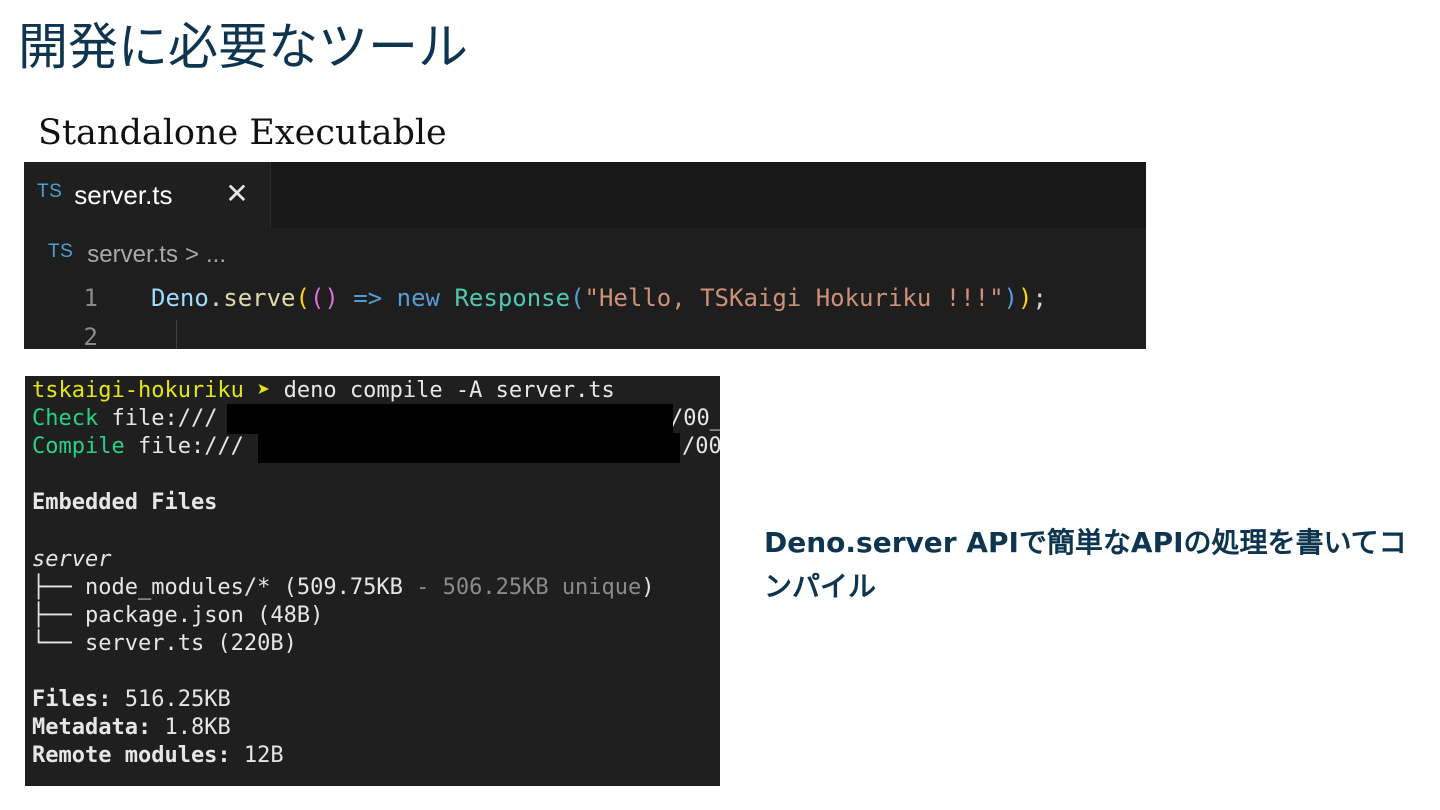  I want to click on tree-item-name: node_modules/* (509.75KB, so click(243, 587).